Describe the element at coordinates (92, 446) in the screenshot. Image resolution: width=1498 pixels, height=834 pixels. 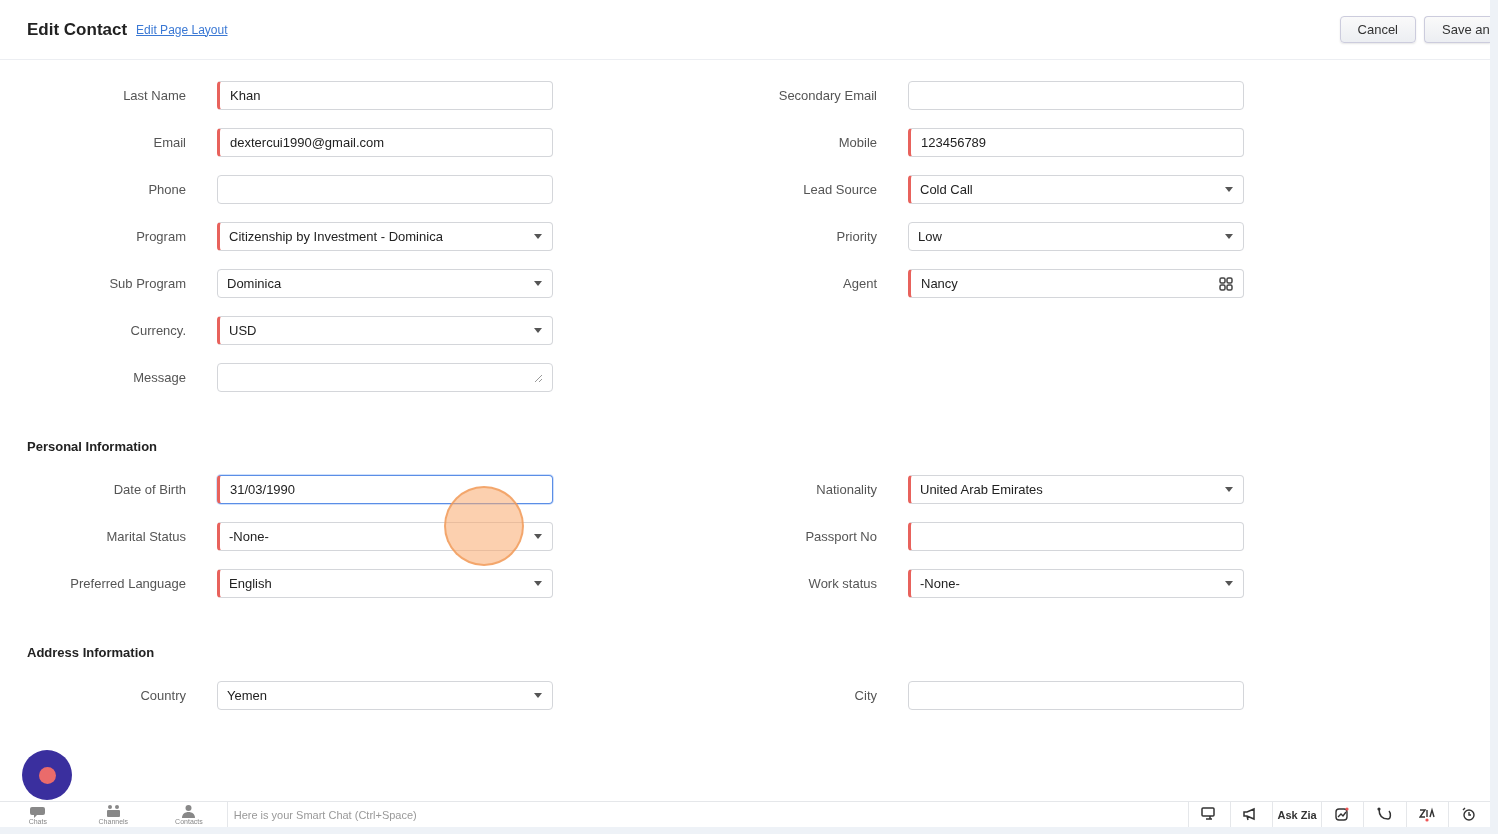
I see `section-heading: Personal Information` at that location.